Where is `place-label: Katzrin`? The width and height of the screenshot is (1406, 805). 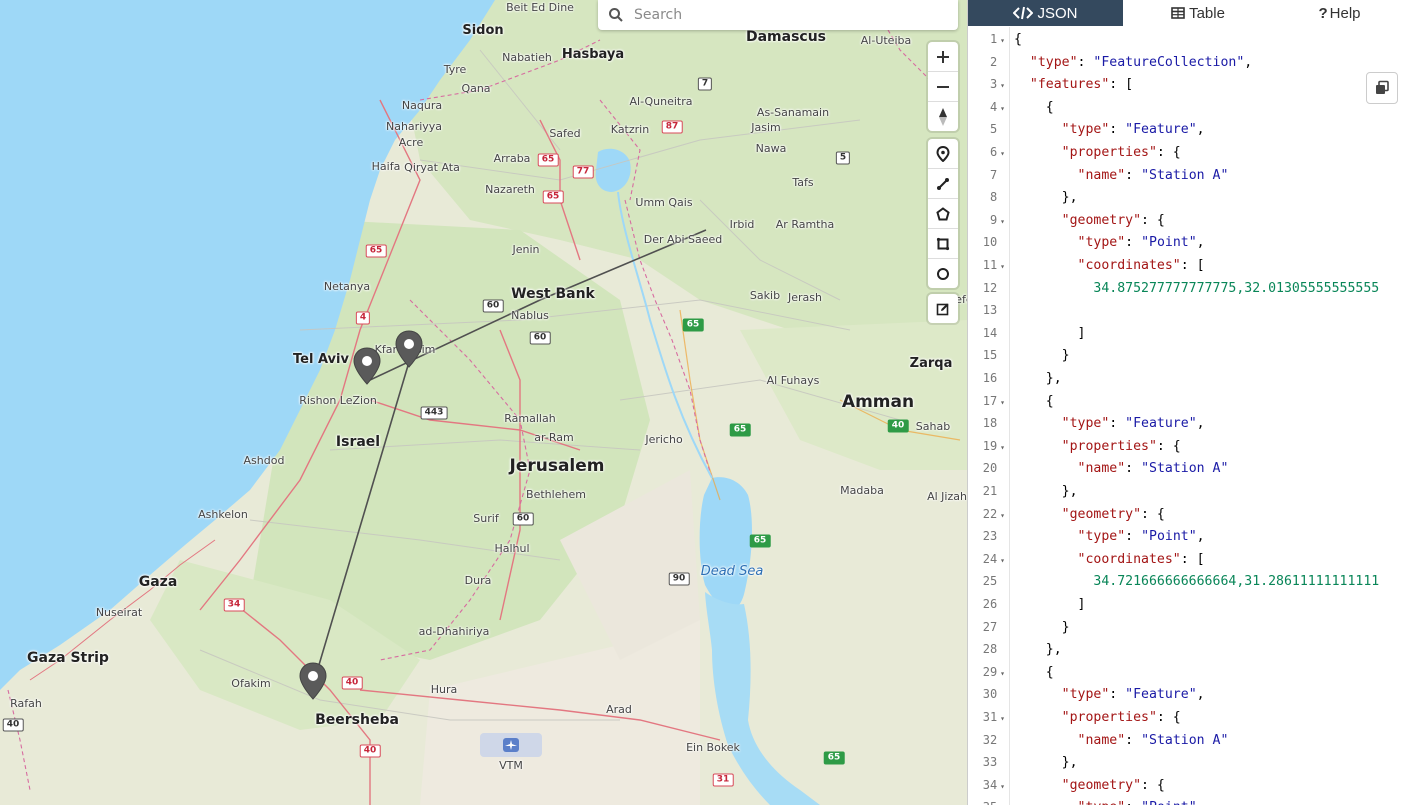
place-label: Katzrin is located at coordinates (630, 129).